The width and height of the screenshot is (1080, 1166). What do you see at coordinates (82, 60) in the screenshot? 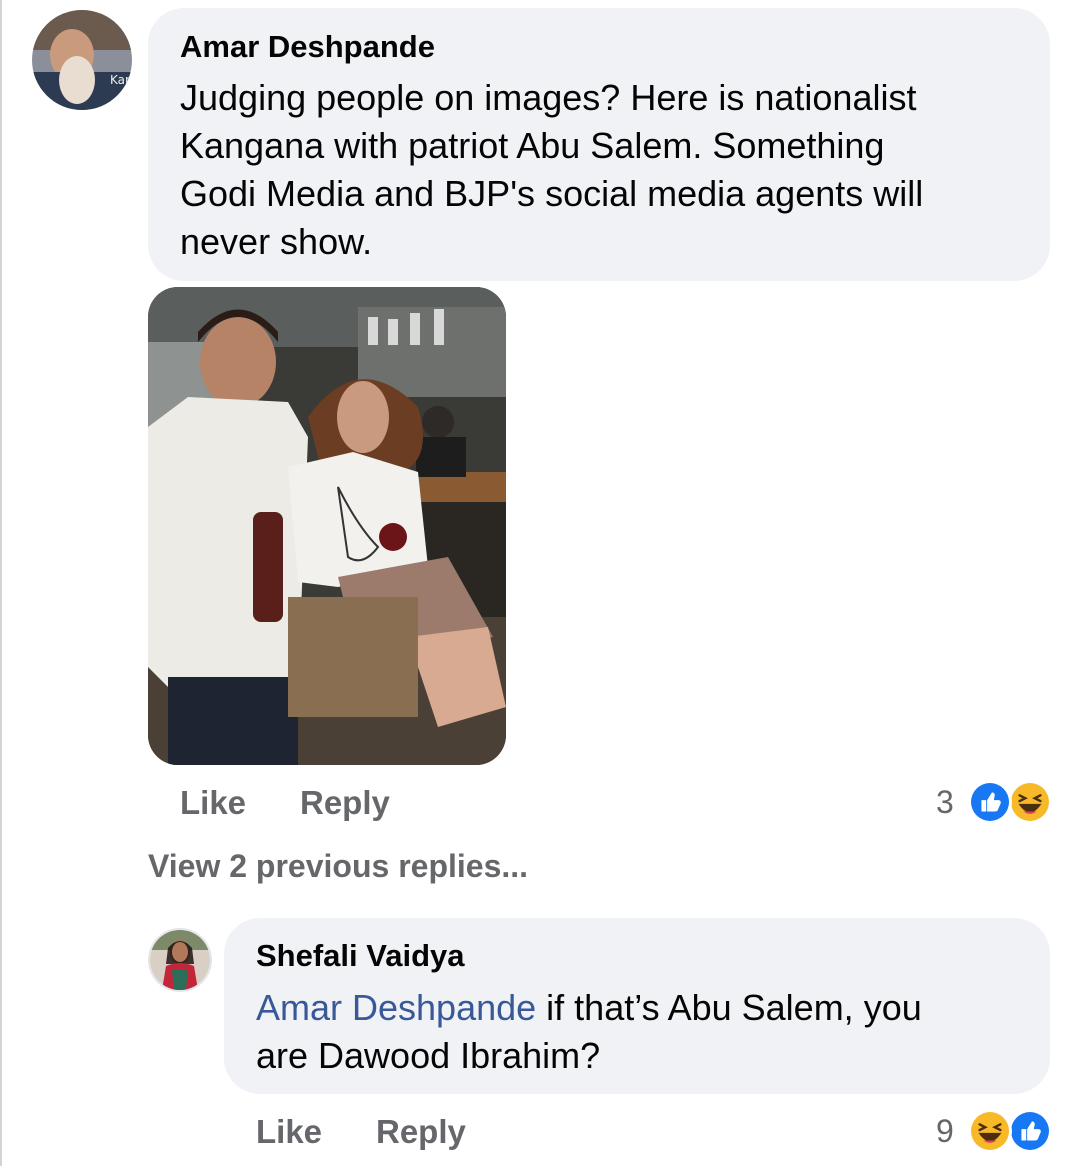
I see `commenter-avatar: Kari` at bounding box center [82, 60].